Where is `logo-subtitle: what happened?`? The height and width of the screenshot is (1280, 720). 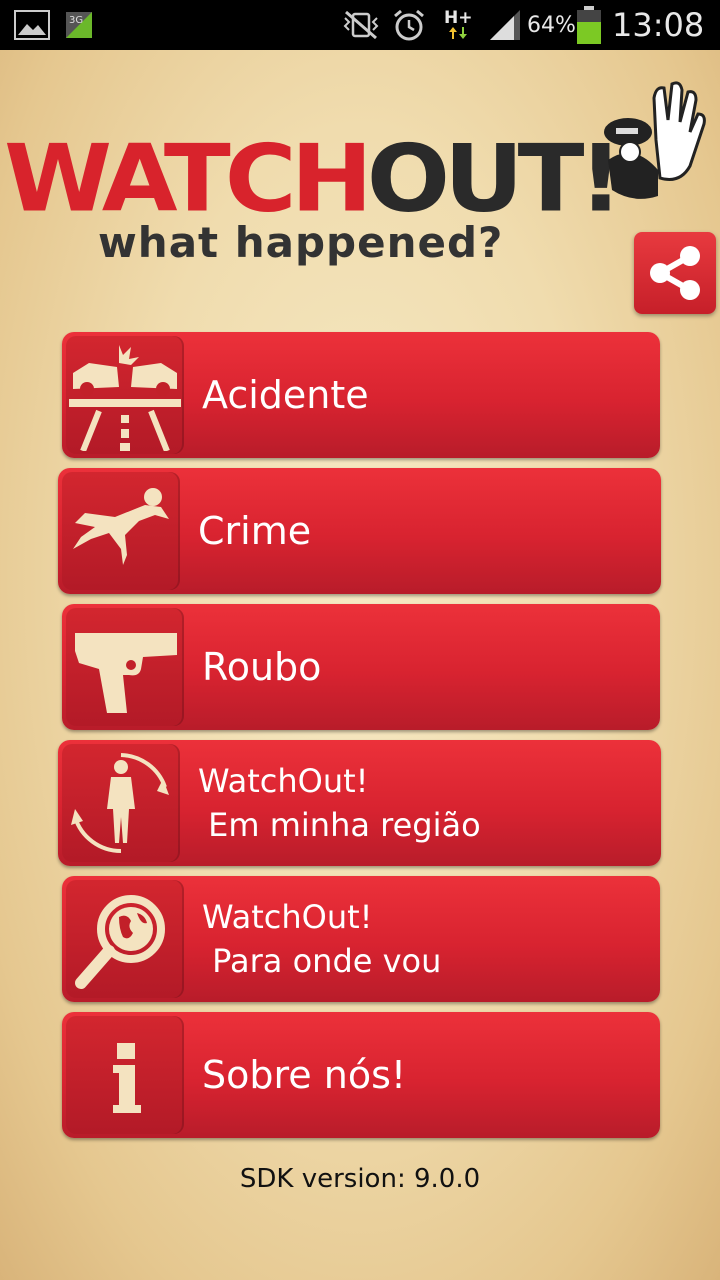 logo-subtitle: what happened? is located at coordinates (301, 242).